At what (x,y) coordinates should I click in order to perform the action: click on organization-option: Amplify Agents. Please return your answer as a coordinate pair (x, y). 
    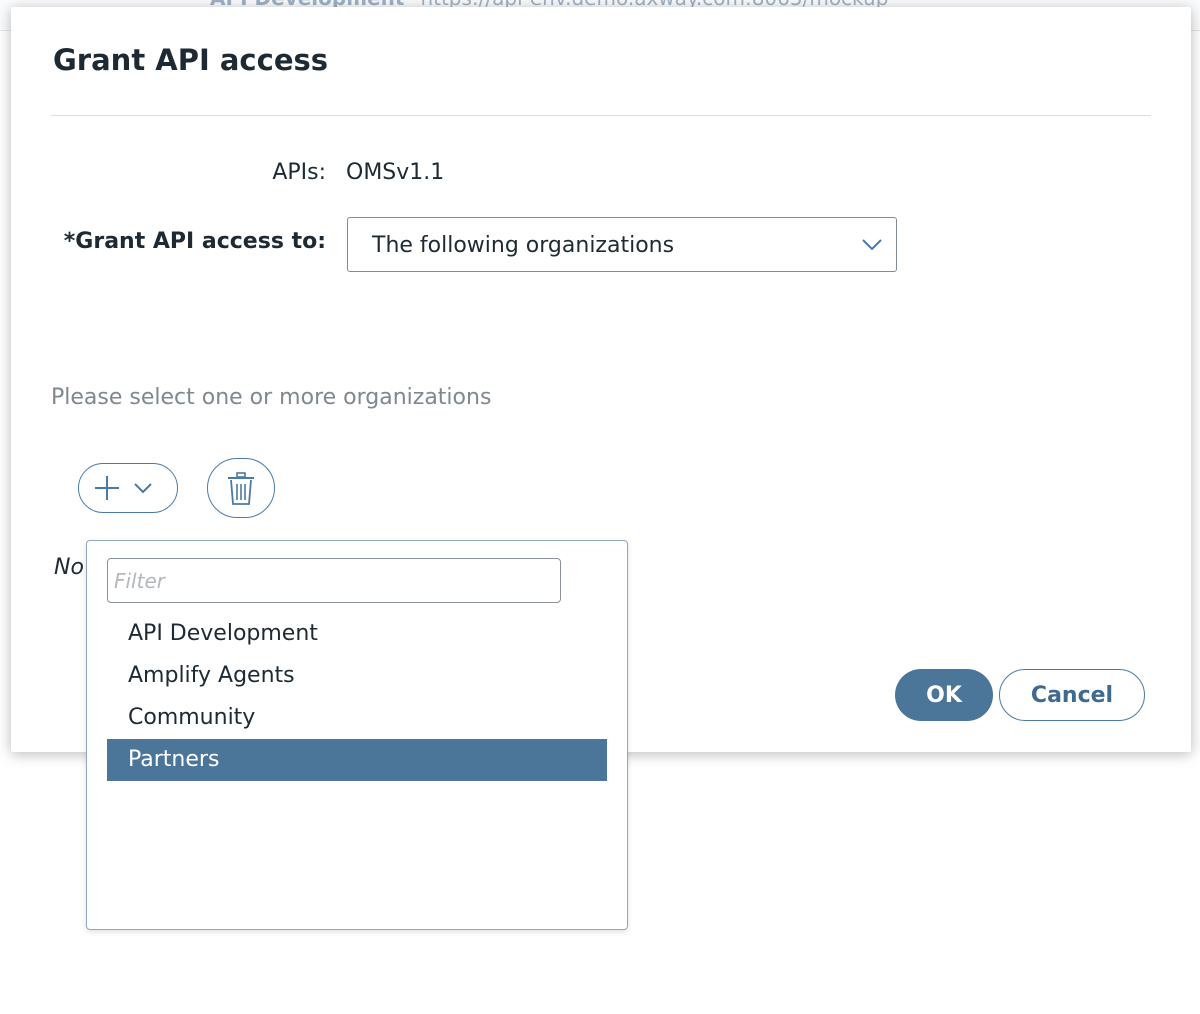
    Looking at the image, I should click on (357, 676).